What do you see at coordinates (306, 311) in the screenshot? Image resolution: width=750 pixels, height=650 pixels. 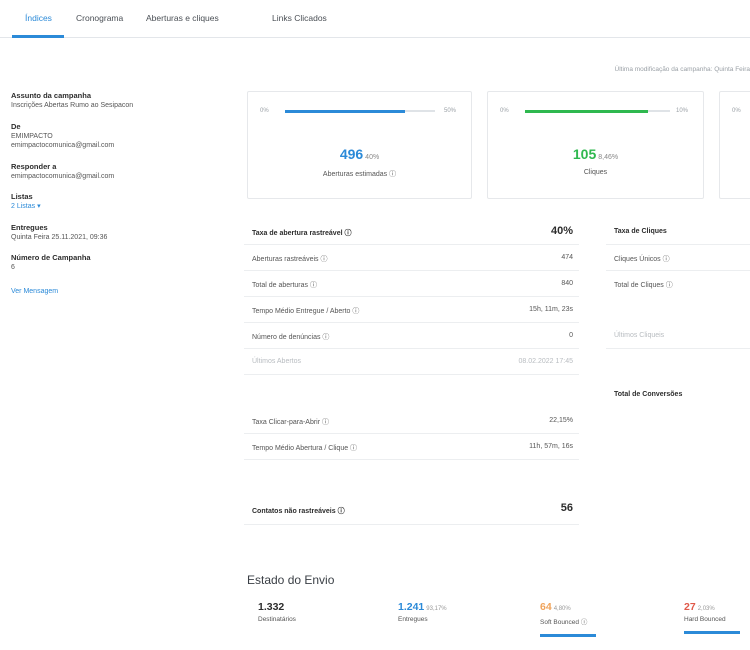 I see `avg-time-open-label: Tempo Médio Entregue / Aberto ⓘ` at bounding box center [306, 311].